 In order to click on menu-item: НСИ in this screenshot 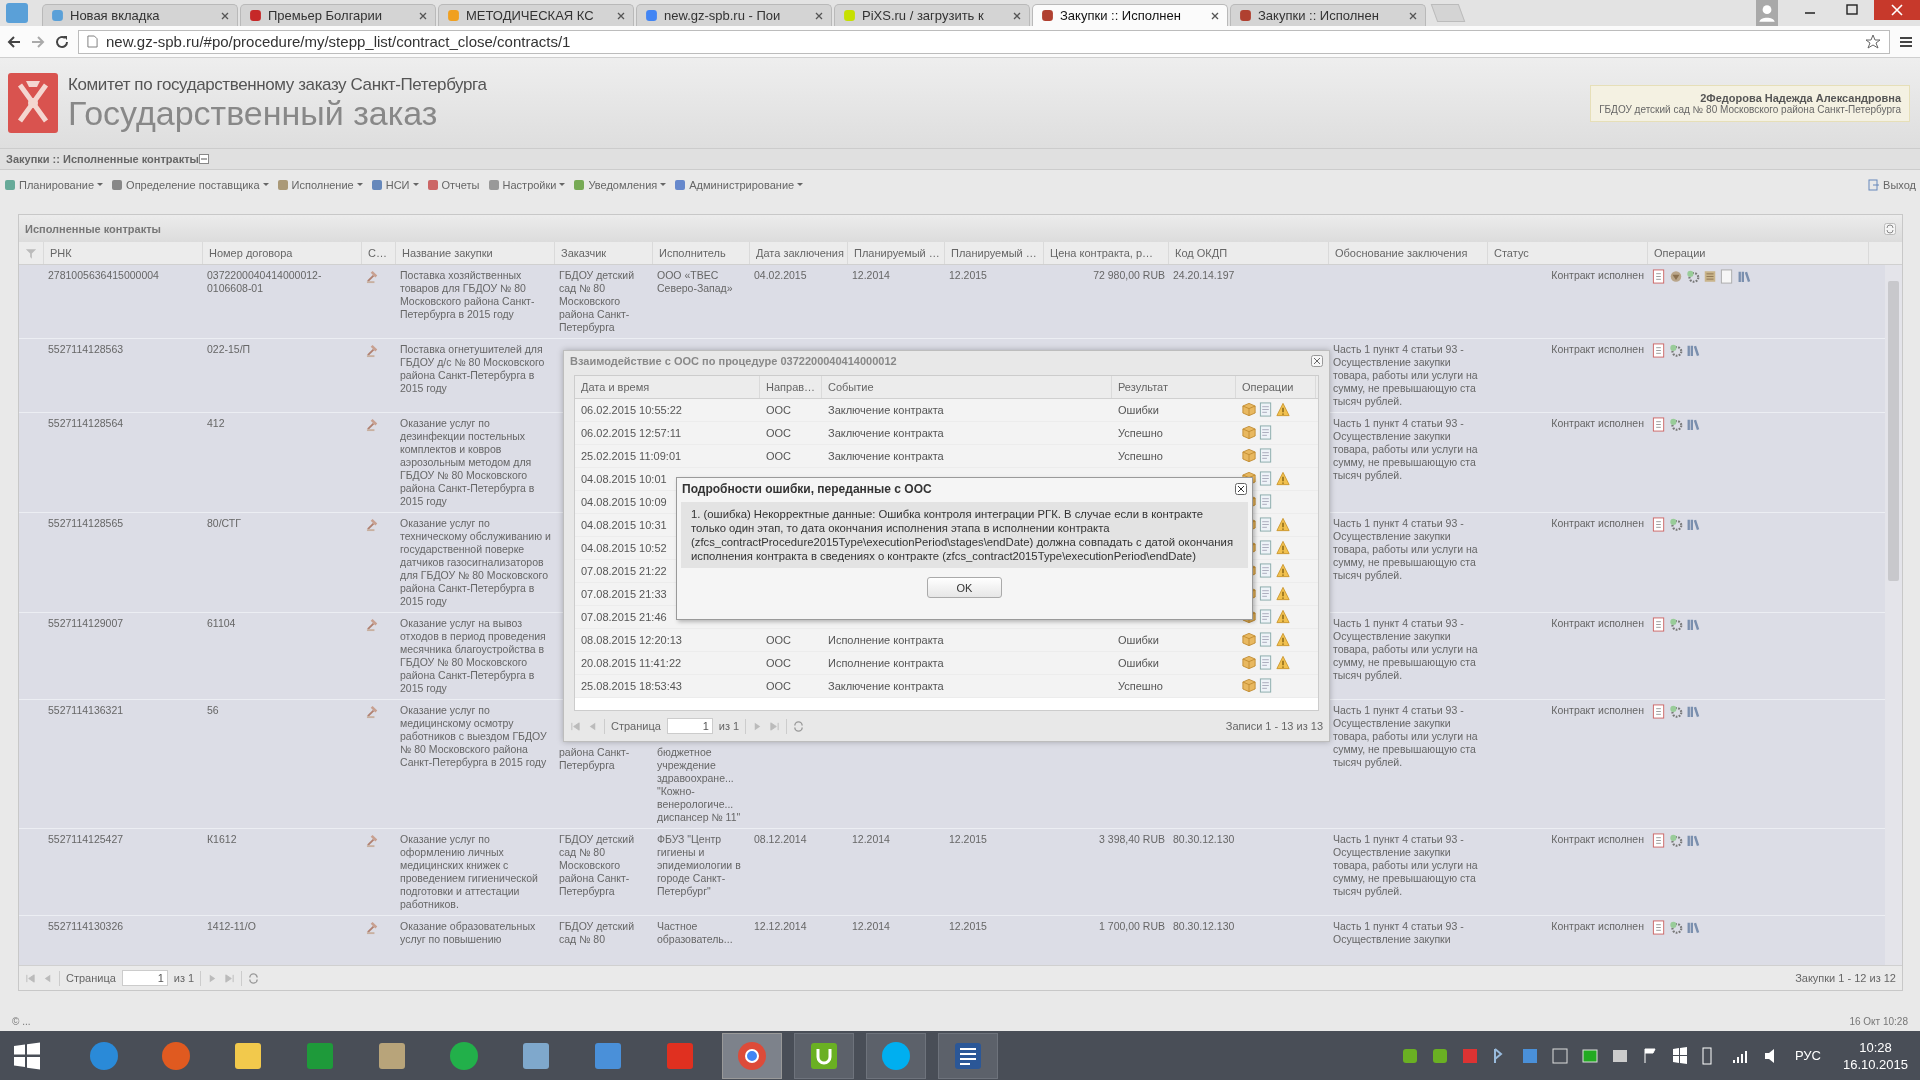, I will do `click(394, 184)`.